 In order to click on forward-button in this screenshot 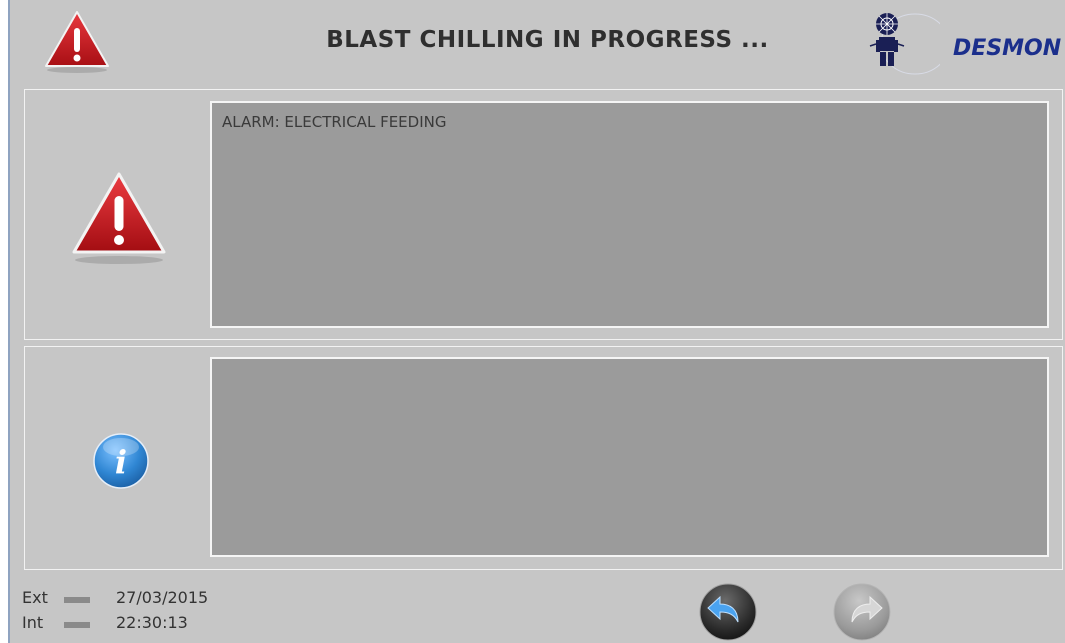, I will do `click(862, 612)`.